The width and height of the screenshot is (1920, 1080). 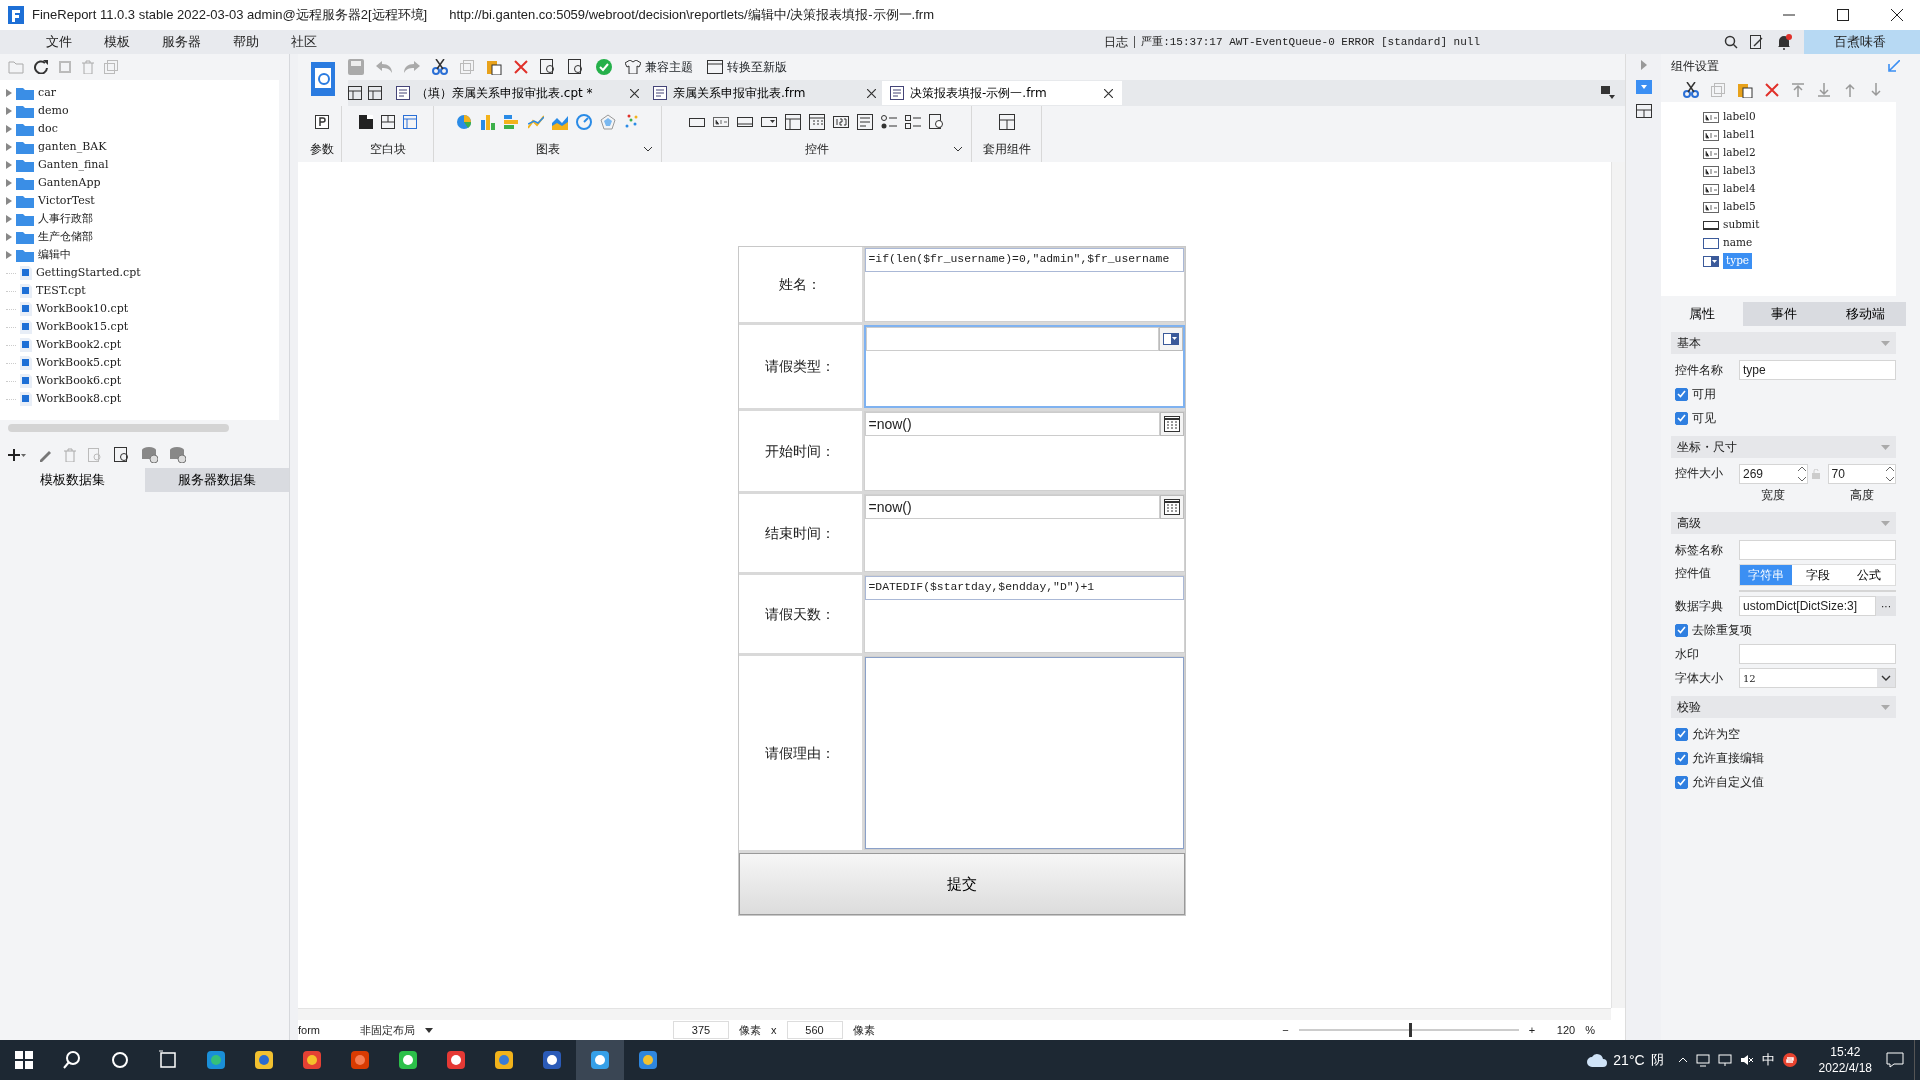 I want to click on height-field: 560, so click(x=814, y=1030).